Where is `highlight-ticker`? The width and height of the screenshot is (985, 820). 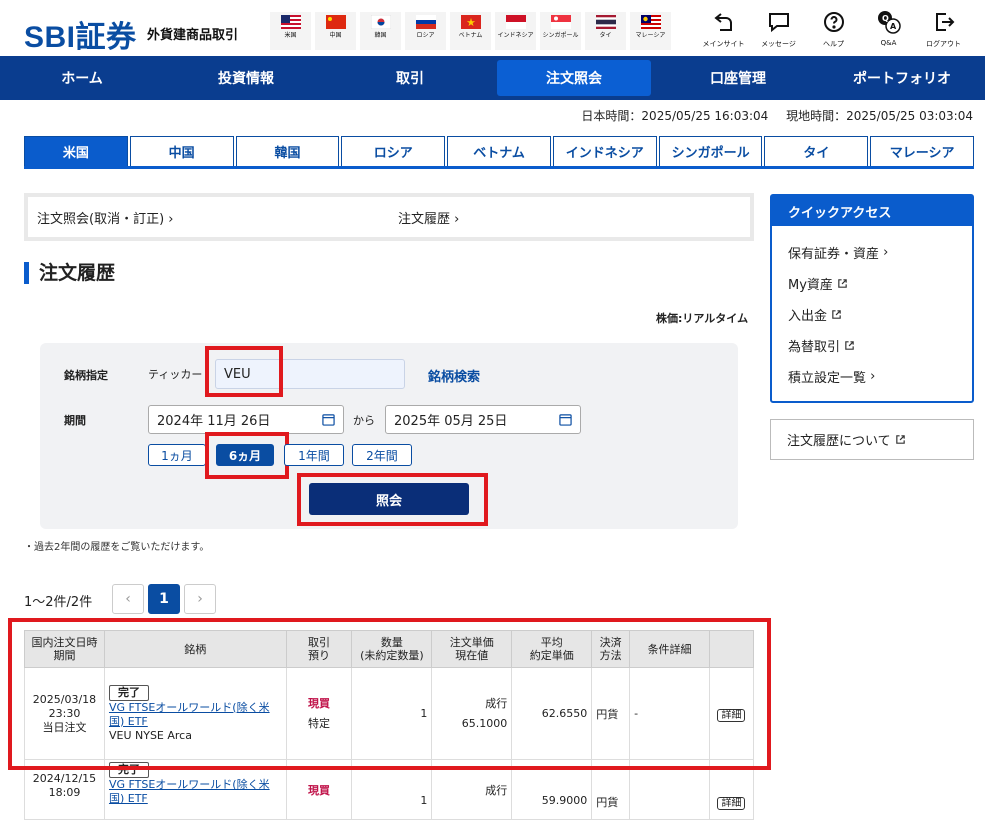 highlight-ticker is located at coordinates (244, 371).